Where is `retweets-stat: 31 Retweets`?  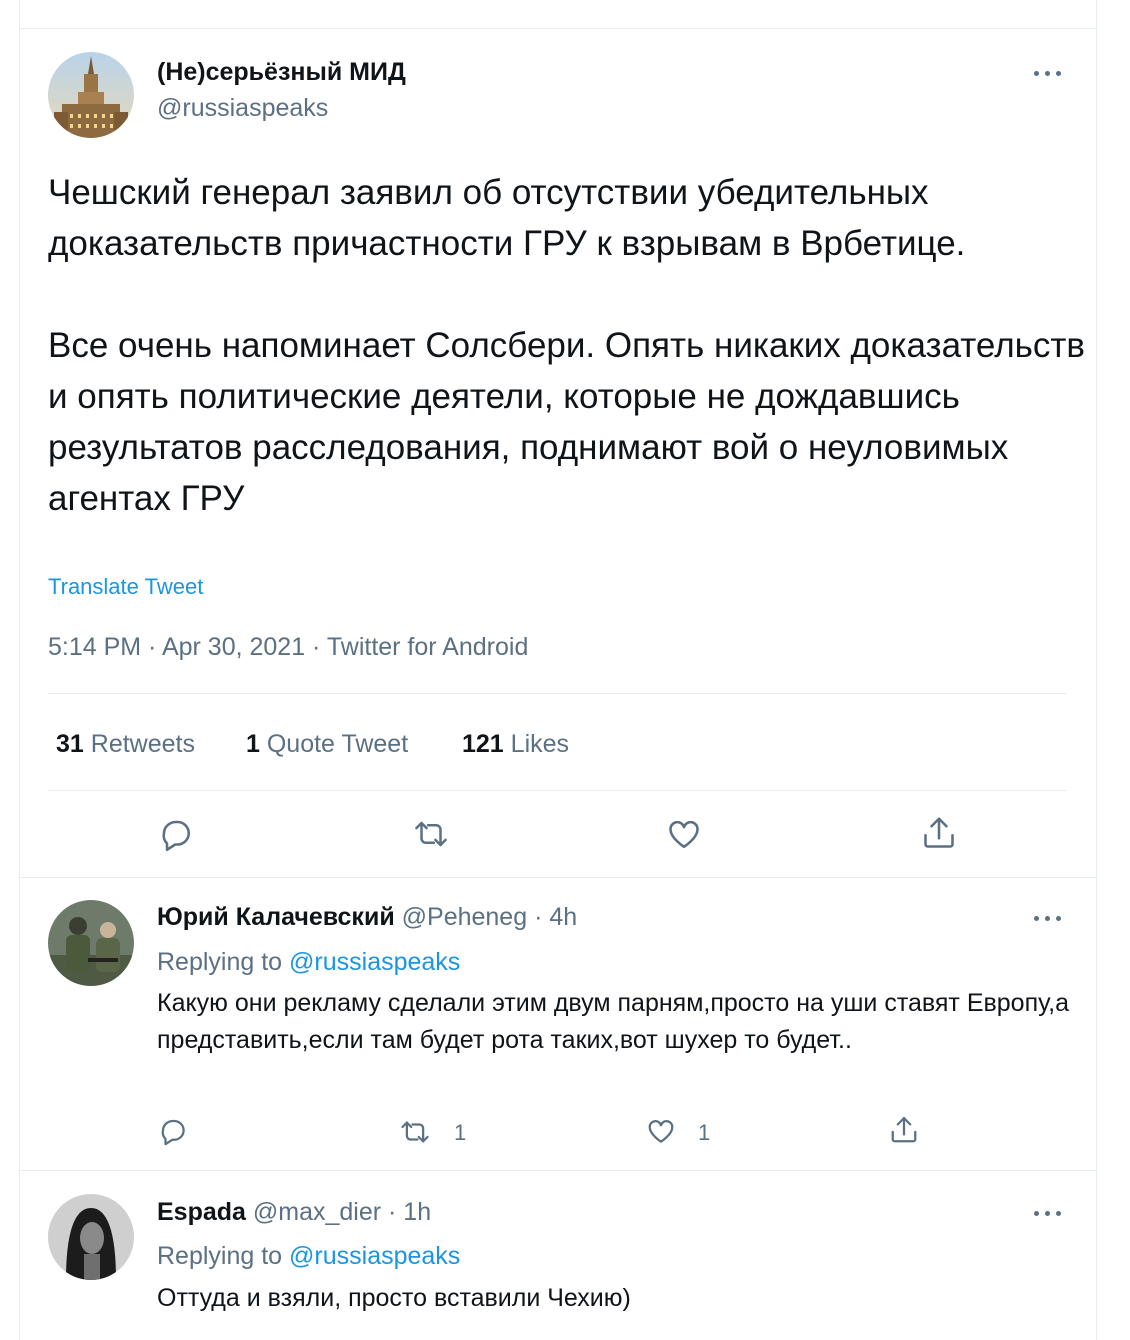 retweets-stat: 31 Retweets is located at coordinates (125, 744).